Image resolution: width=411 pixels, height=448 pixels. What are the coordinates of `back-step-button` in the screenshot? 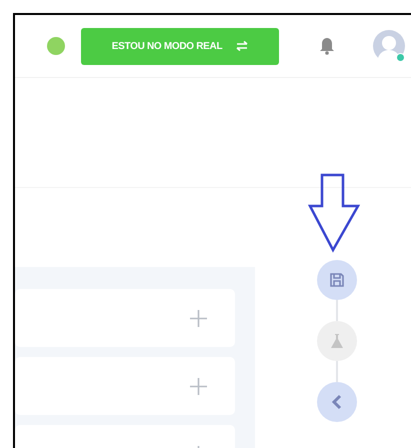 It's located at (337, 402).